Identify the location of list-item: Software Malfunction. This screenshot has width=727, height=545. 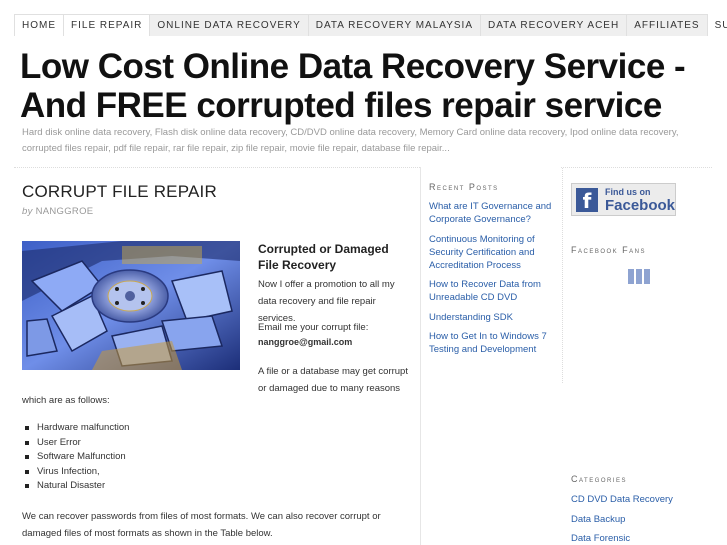
(77, 457).